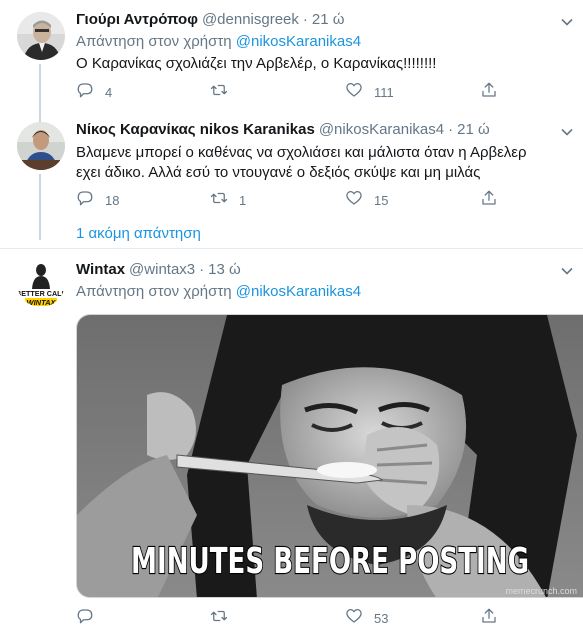 This screenshot has height=643, width=583. I want to click on thread-dots, so click(40, 233).